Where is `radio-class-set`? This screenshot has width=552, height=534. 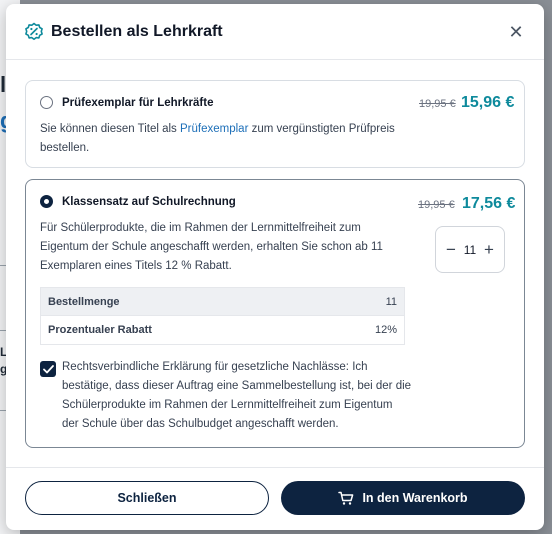 radio-class-set is located at coordinates (46, 201).